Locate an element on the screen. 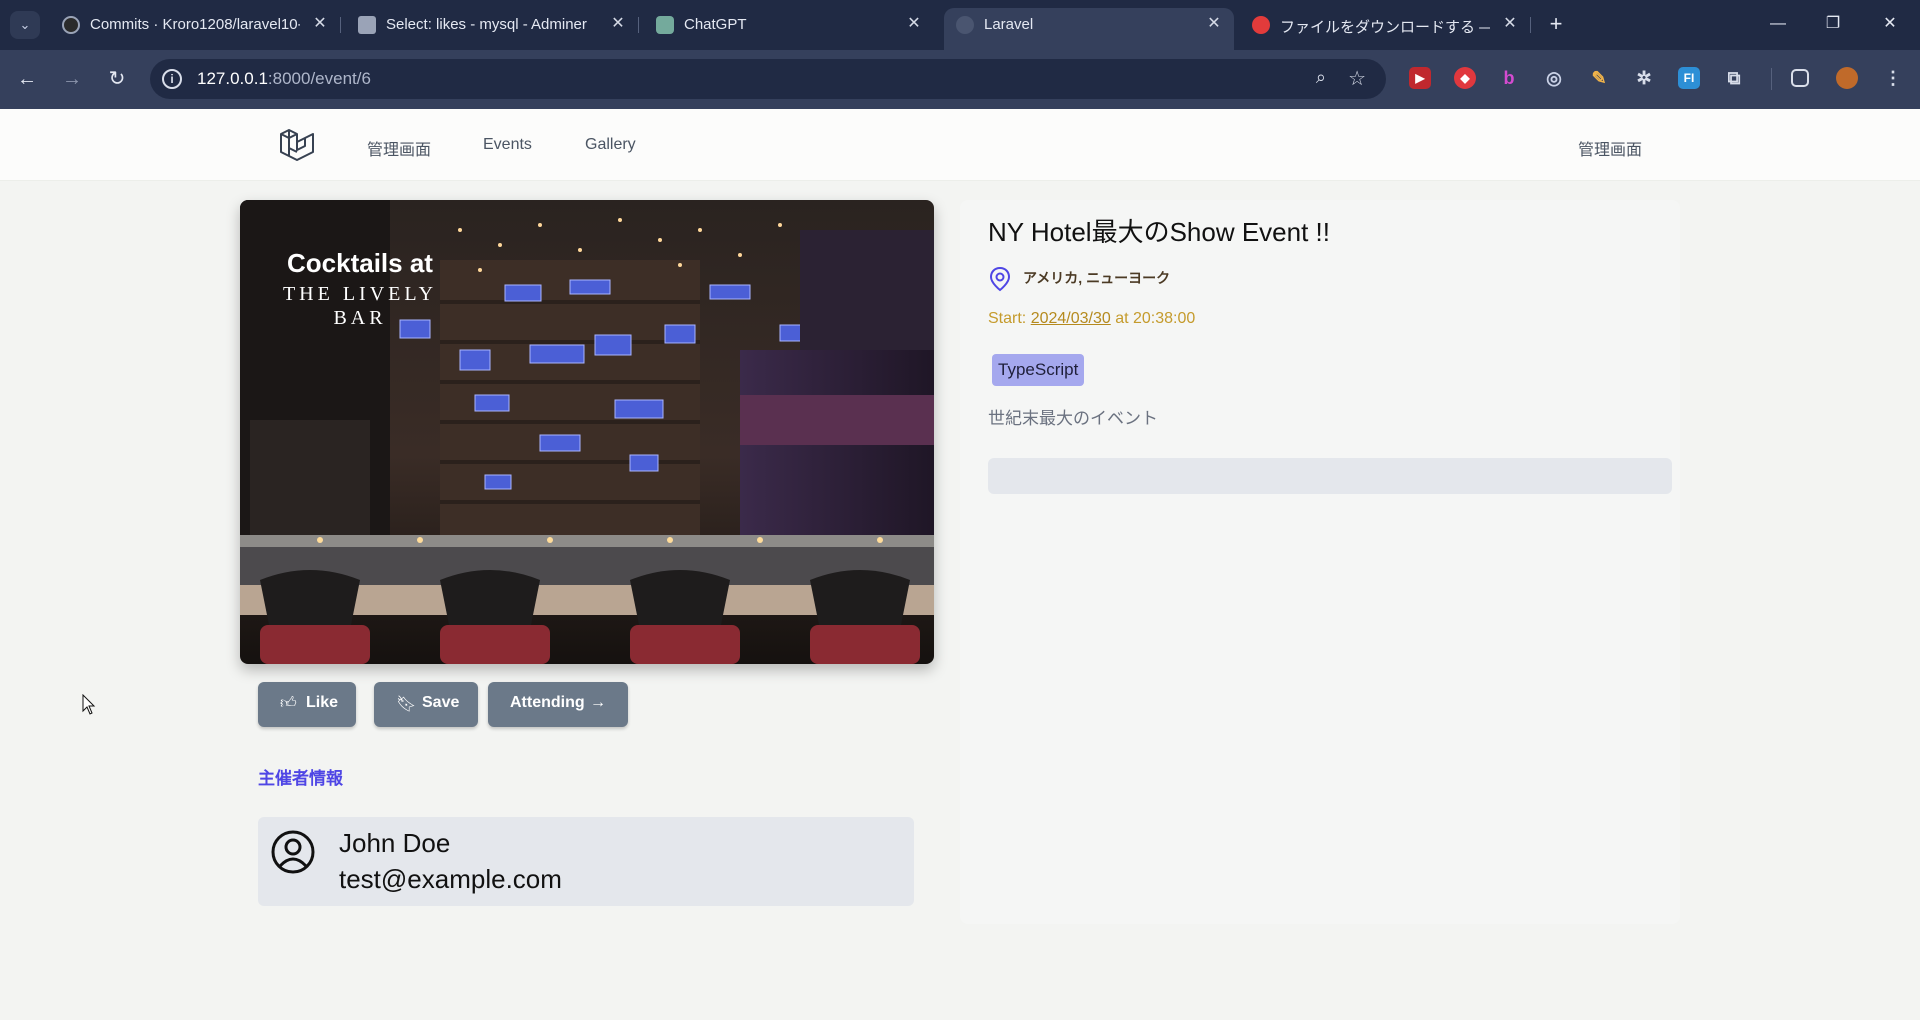 This screenshot has width=1920, height=1020. fi-extension-icon: FI is located at coordinates (1689, 78).